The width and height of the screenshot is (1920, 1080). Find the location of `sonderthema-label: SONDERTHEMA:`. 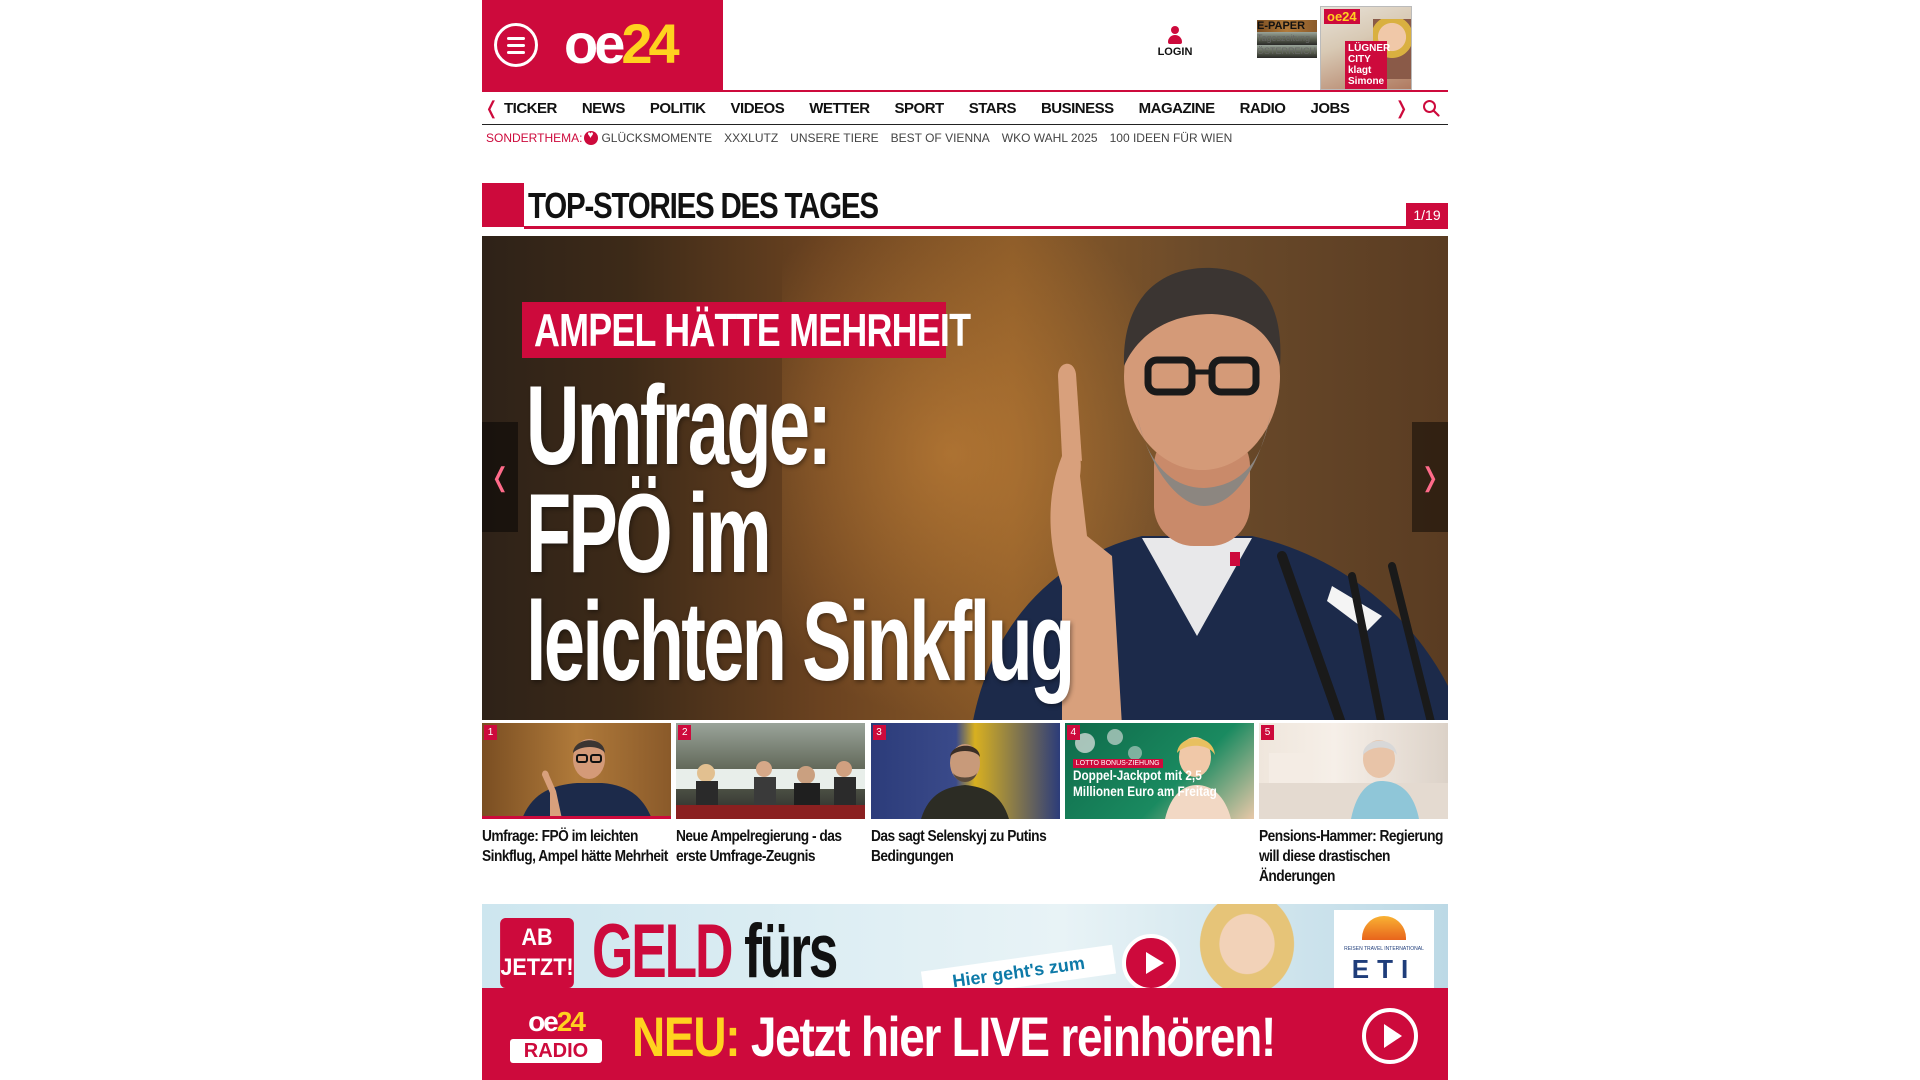

sonderthema-label: SONDERTHEMA: is located at coordinates (534, 138).